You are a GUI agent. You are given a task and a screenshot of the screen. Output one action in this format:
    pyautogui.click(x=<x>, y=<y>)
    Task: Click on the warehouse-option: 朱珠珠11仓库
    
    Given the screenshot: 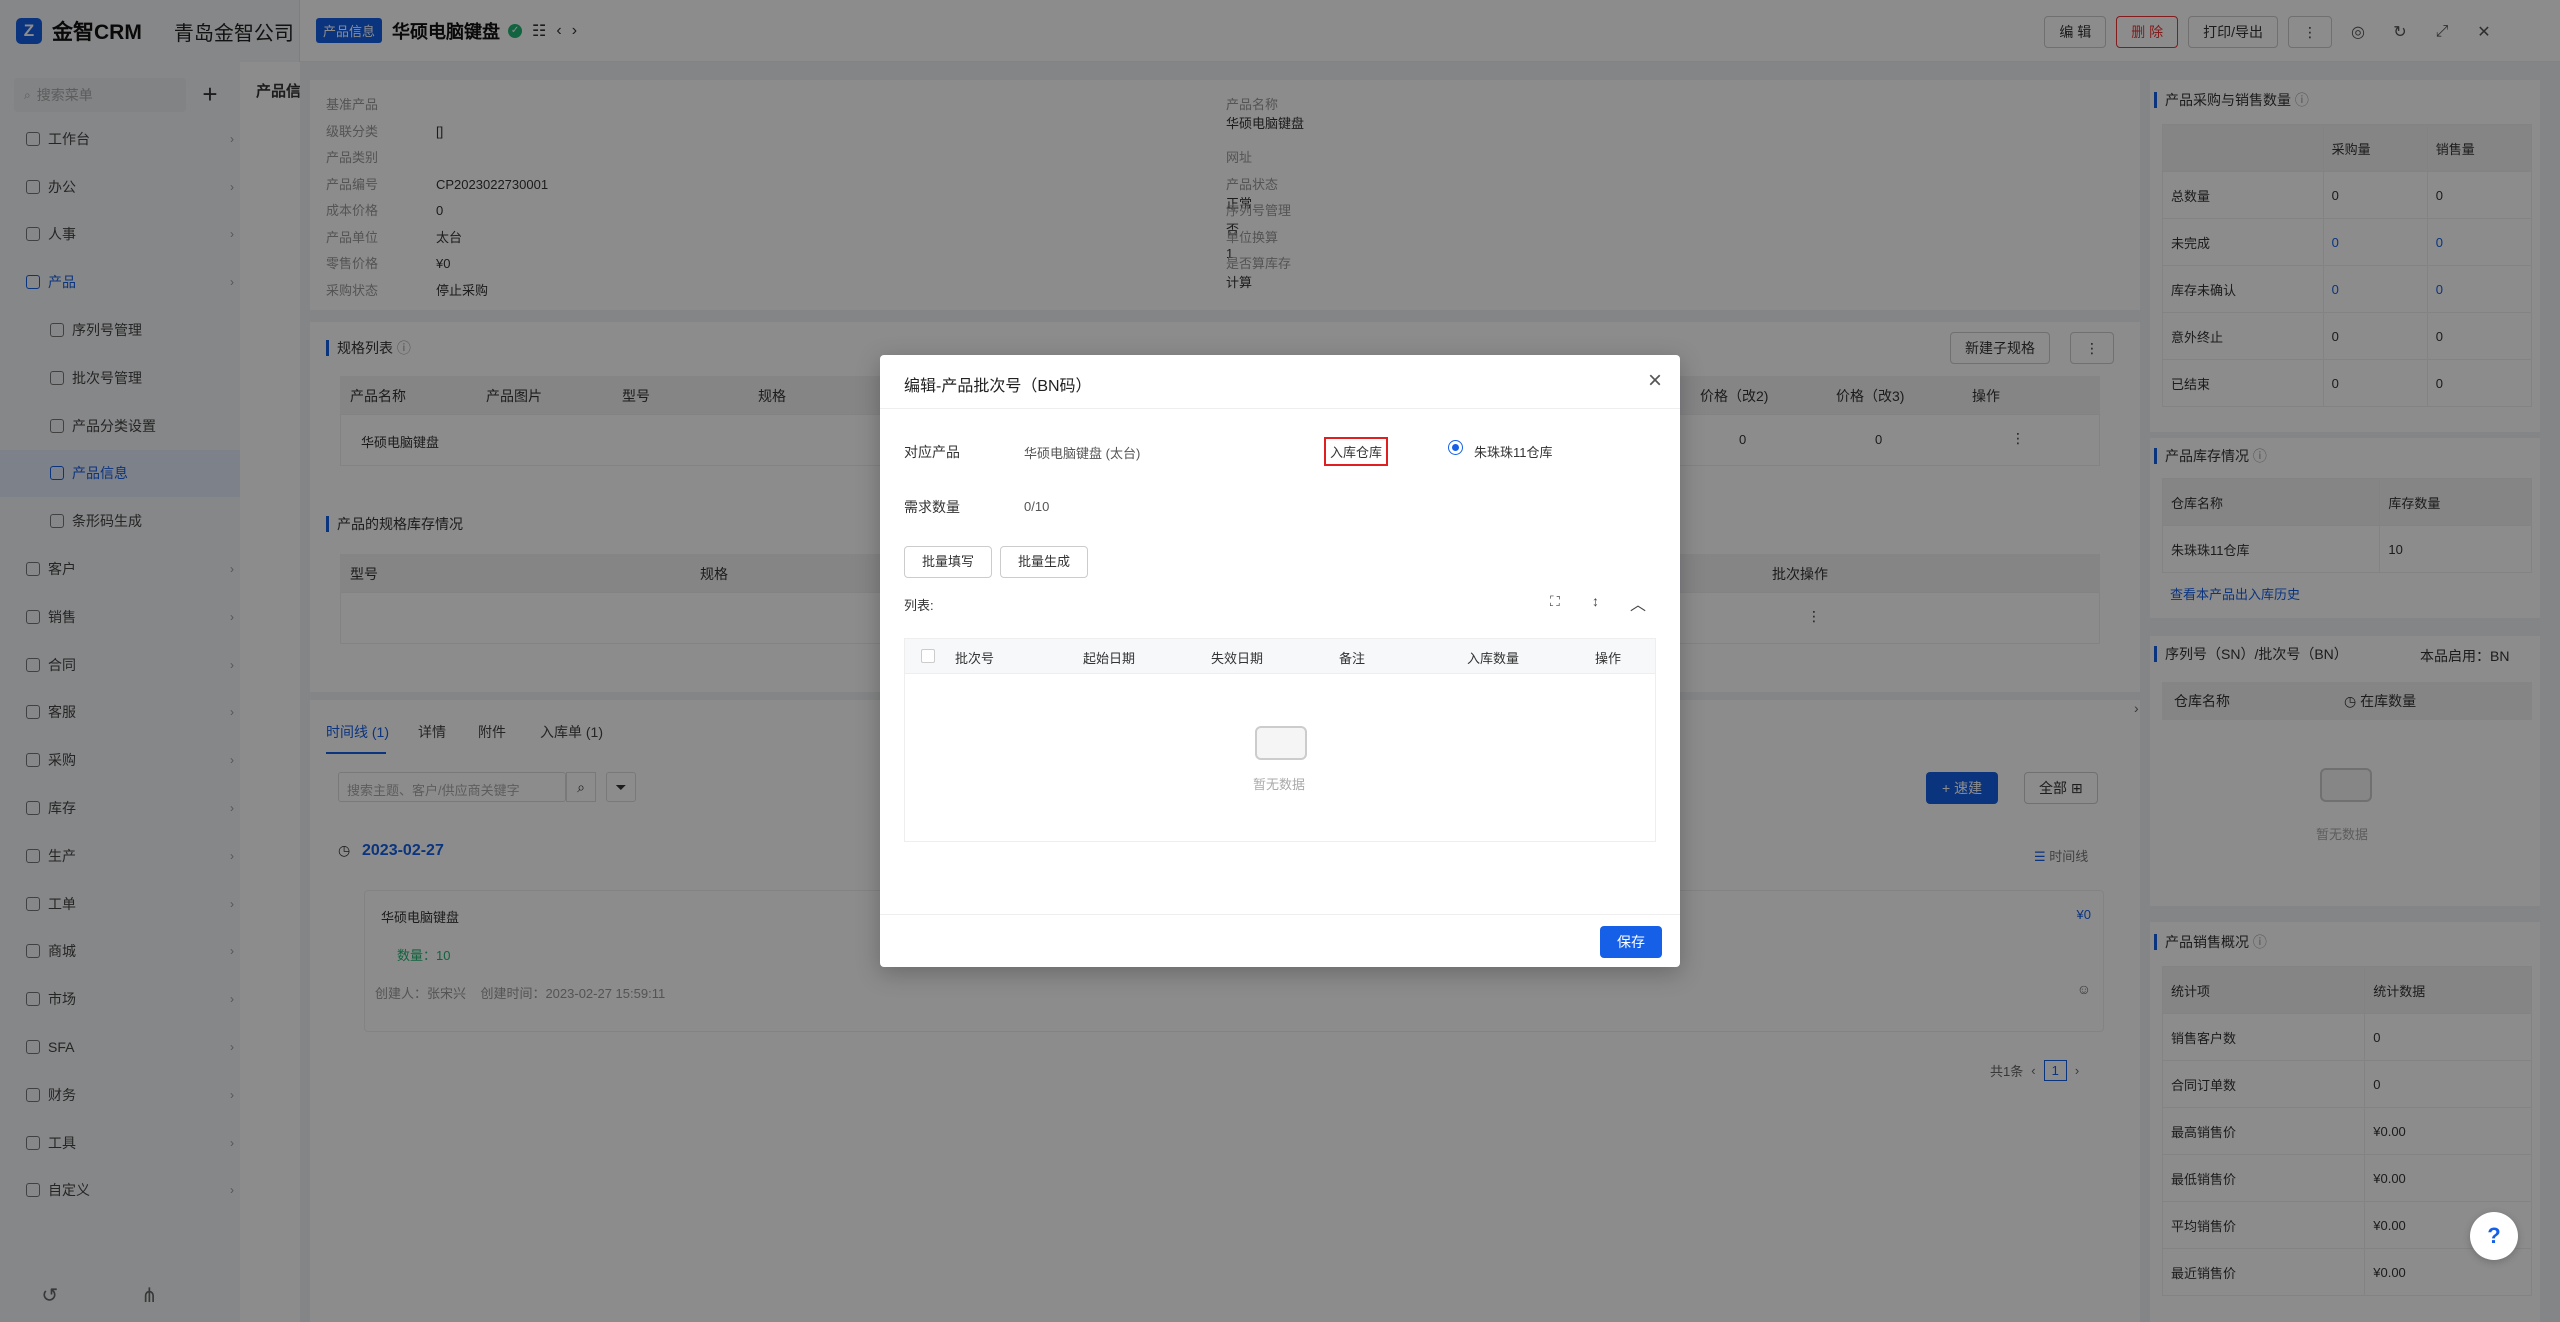 What is the action you would take?
    pyautogui.click(x=1513, y=451)
    